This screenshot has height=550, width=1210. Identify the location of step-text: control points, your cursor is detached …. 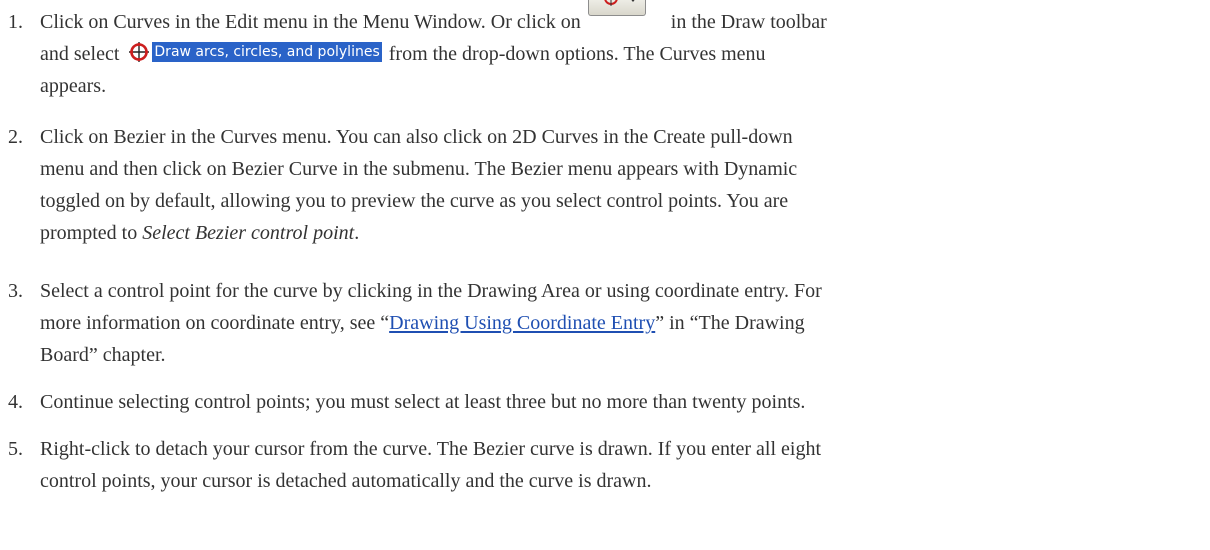
(346, 481).